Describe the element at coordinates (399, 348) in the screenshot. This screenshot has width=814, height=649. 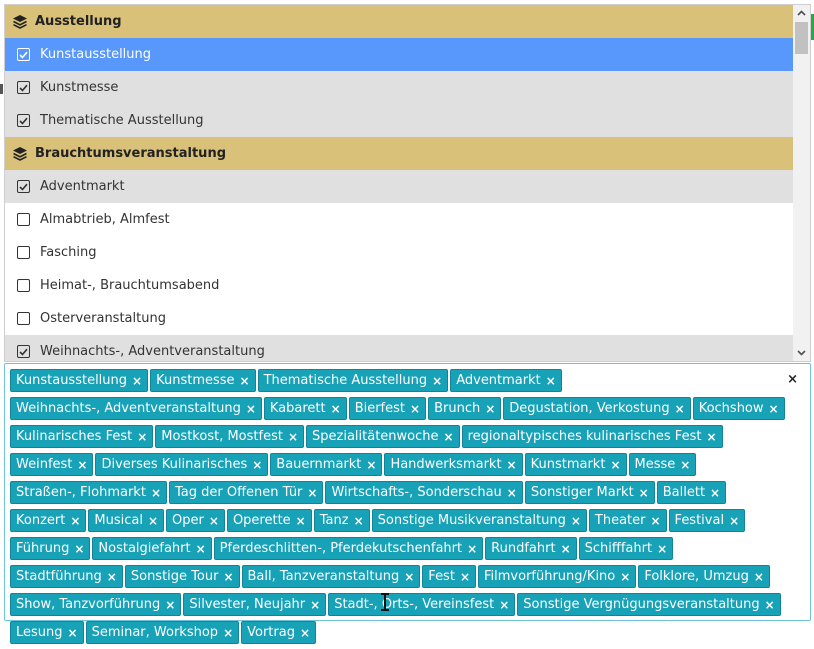
I see `dropdown-option: Weihnachts-, Adventveranstaltung` at that location.